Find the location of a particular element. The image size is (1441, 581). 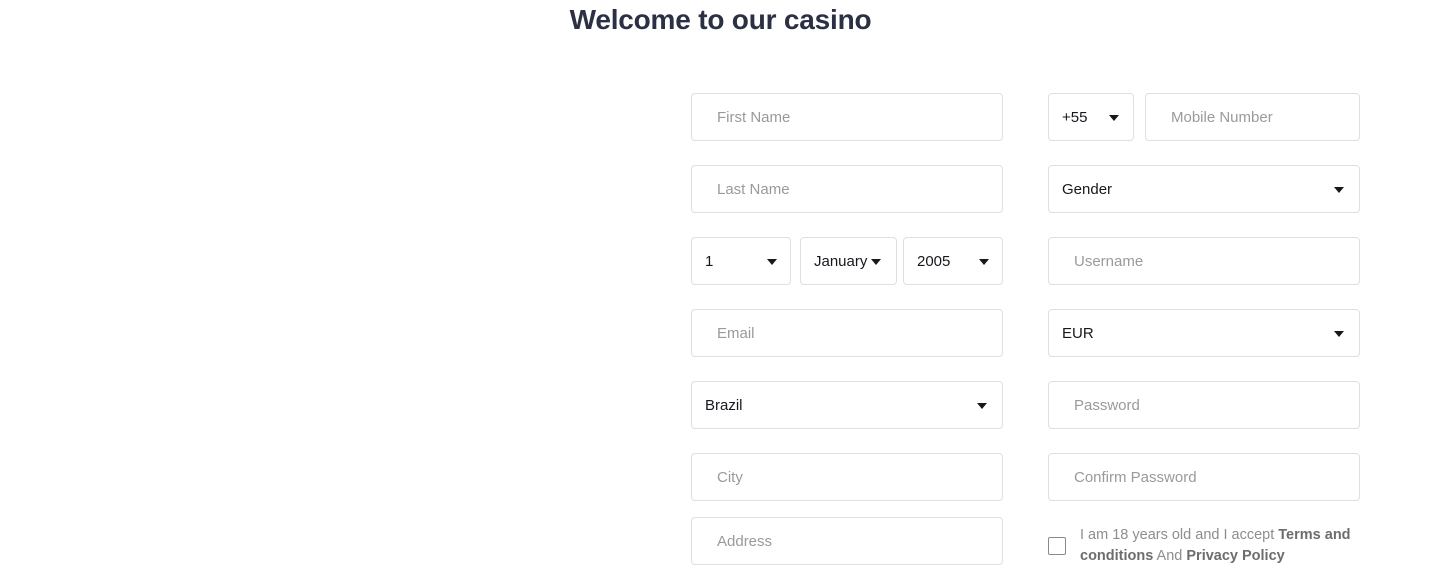

dob-month-select: January is located at coordinates (848, 261).